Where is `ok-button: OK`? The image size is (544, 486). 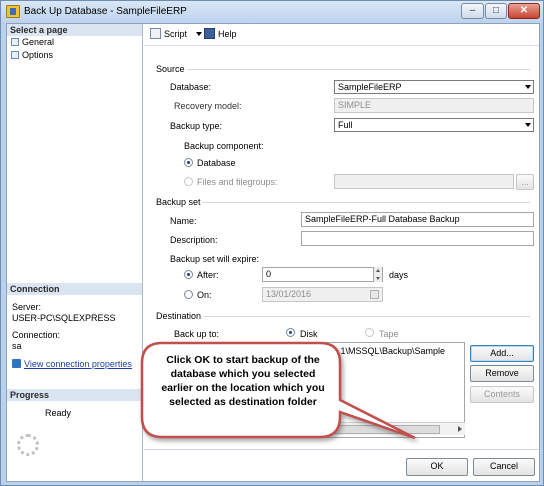 ok-button: OK is located at coordinates (437, 467).